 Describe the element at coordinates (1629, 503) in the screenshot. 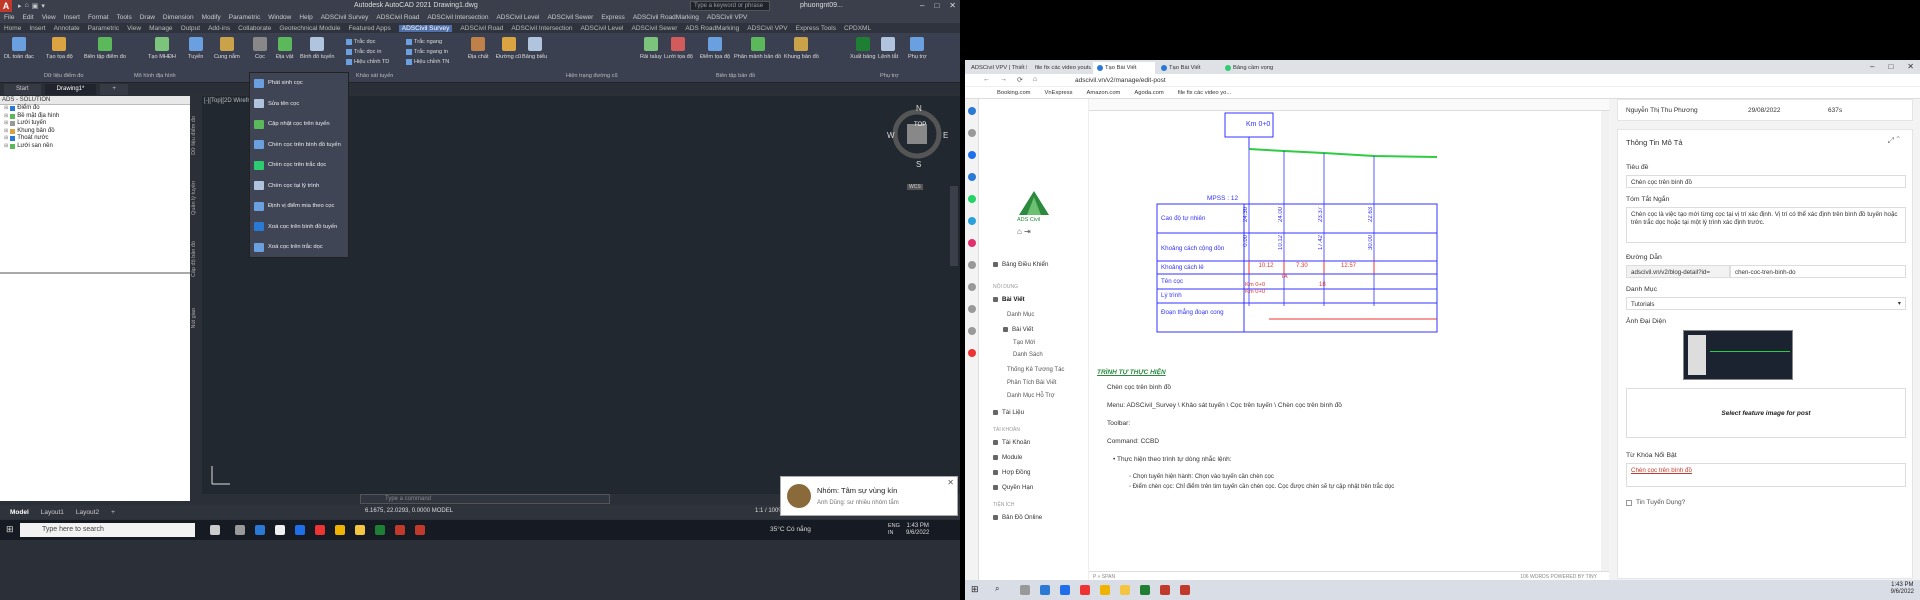

I see `recruit-checkbox` at that location.